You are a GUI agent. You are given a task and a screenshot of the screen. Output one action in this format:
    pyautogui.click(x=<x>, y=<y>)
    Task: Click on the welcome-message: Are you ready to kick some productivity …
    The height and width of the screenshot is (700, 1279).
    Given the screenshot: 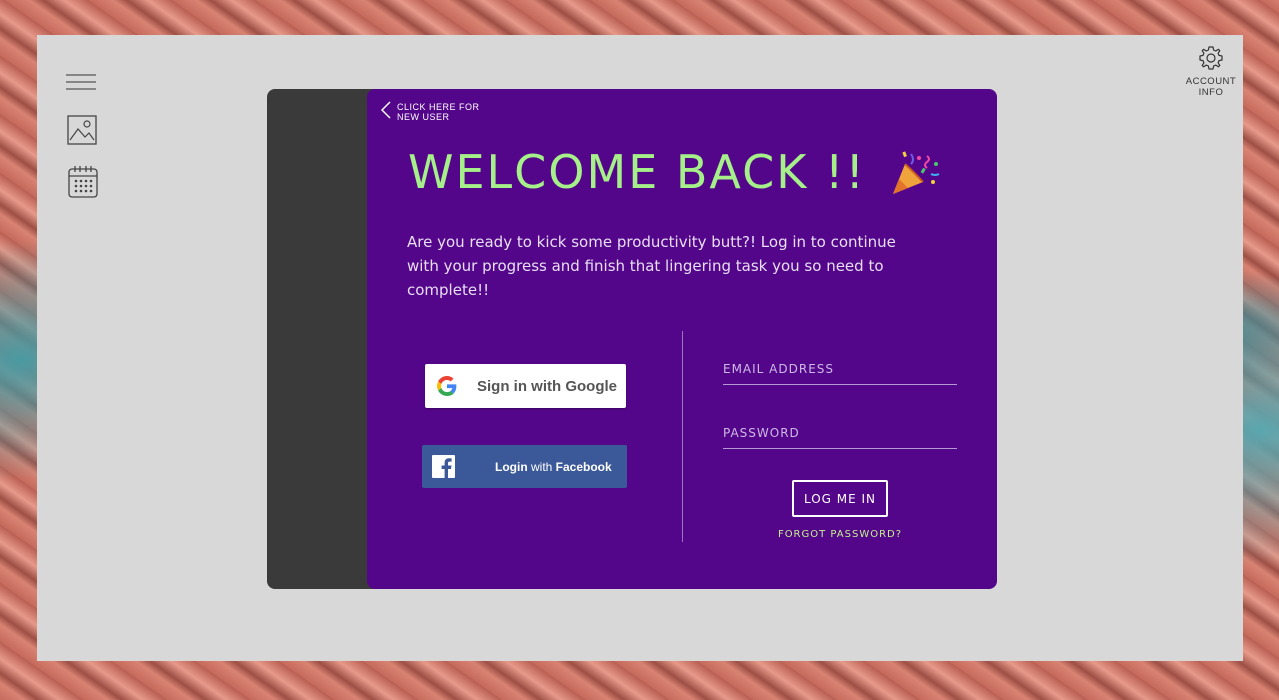 What is the action you would take?
    pyautogui.click(x=651, y=266)
    